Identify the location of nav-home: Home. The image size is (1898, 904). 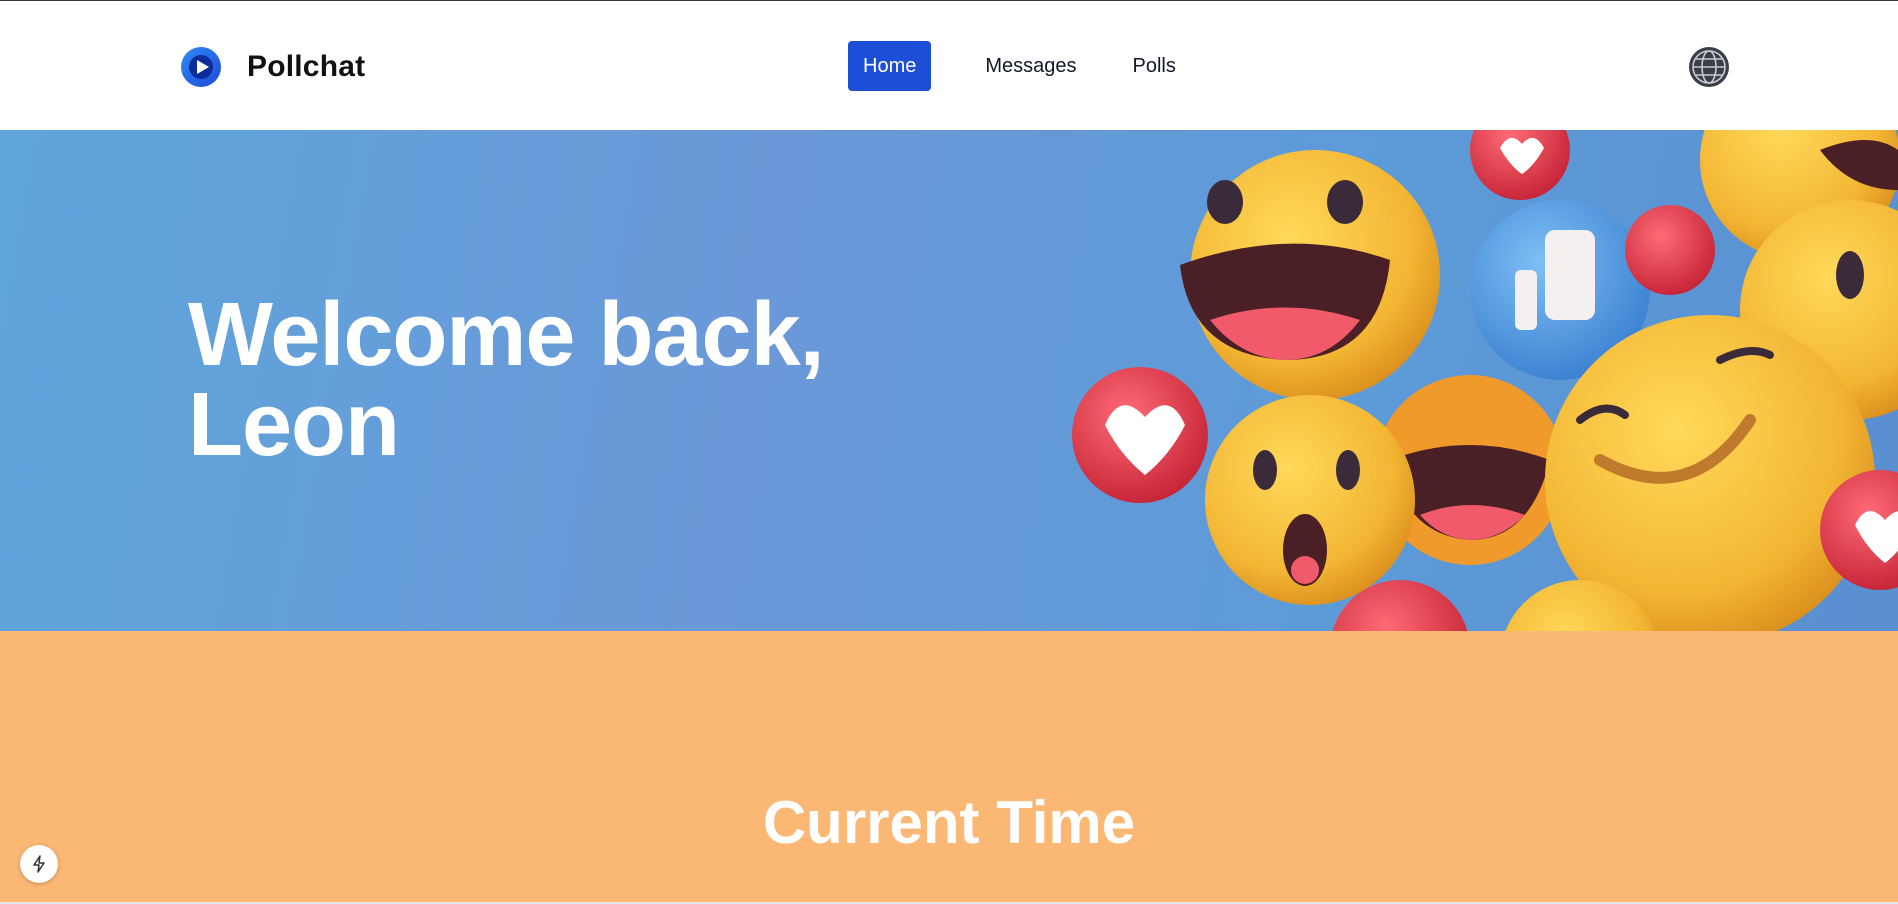
(890, 66).